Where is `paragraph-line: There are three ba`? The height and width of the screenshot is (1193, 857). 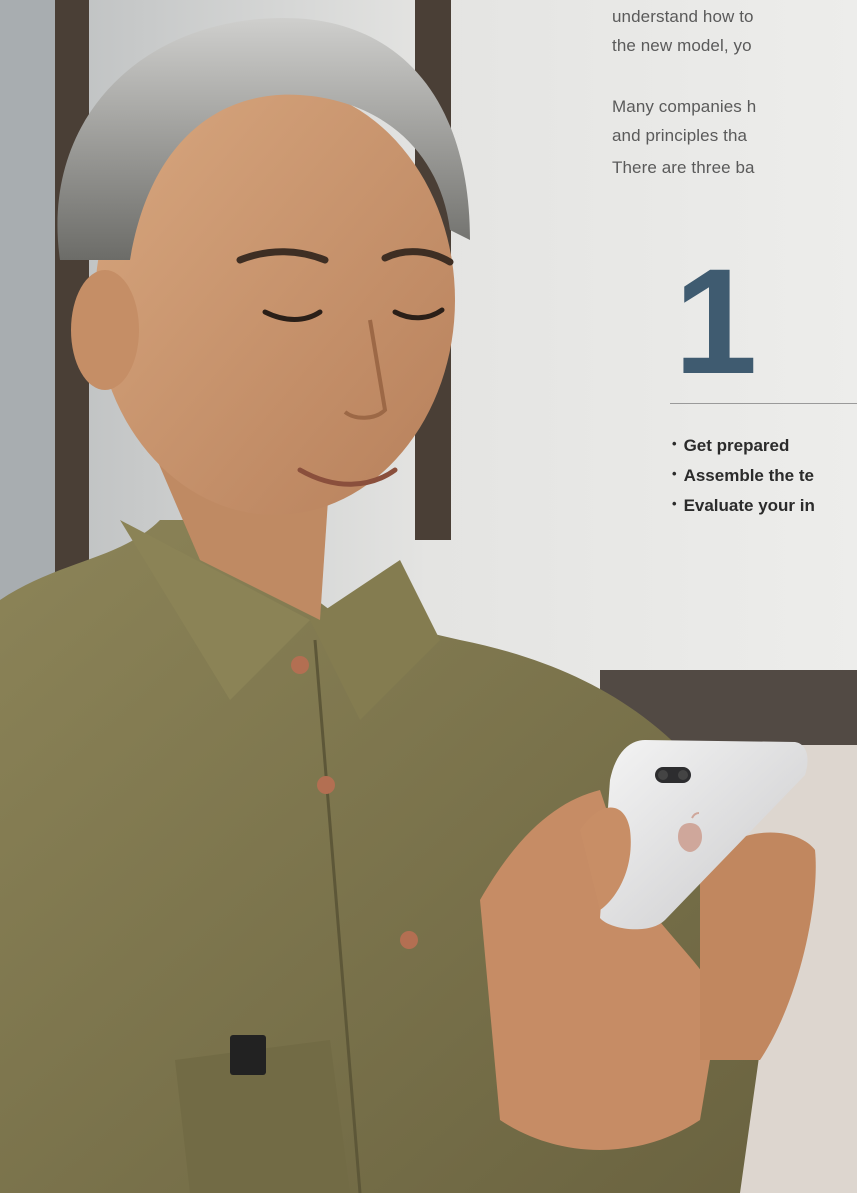
paragraph-line: There are three ba is located at coordinates (683, 167).